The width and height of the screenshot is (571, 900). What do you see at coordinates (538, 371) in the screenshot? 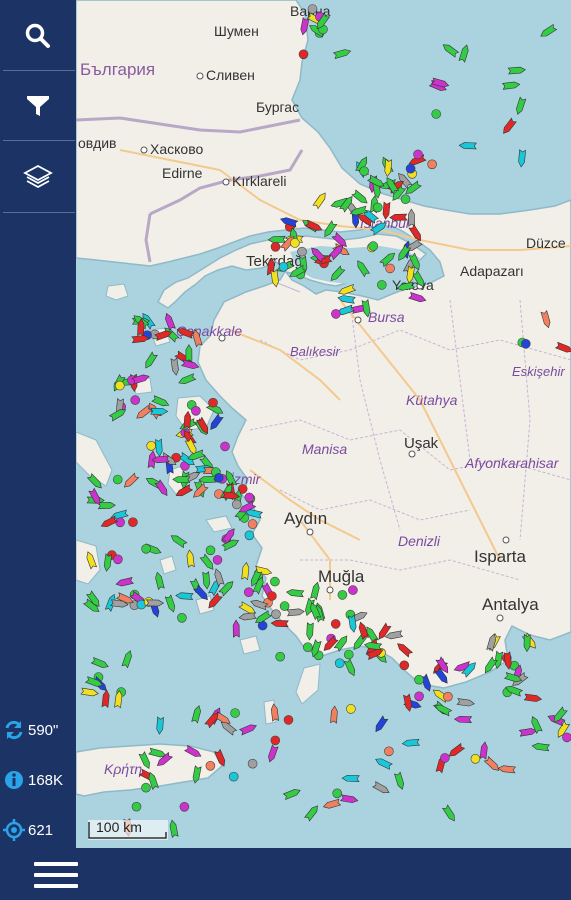
I see `label-eskisehir: Eskişehir` at bounding box center [538, 371].